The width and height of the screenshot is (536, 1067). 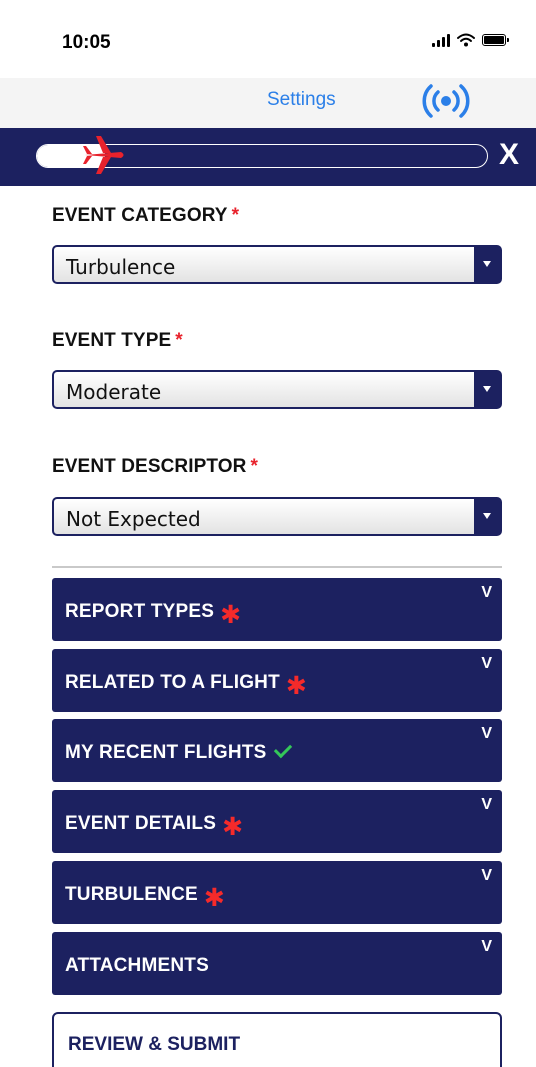 What do you see at coordinates (133, 519) in the screenshot?
I see `event-descriptor-value: Not Expected` at bounding box center [133, 519].